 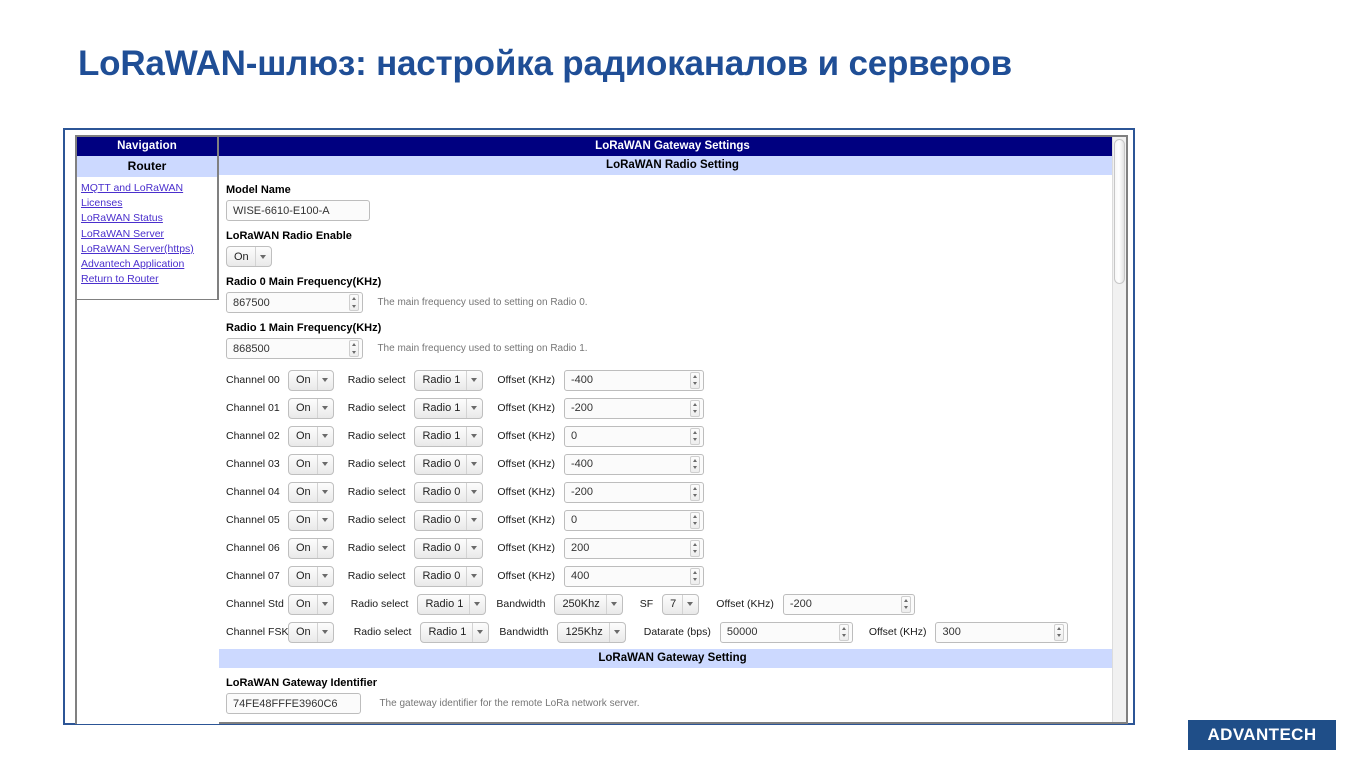 What do you see at coordinates (303, 604) in the screenshot?
I see `channel-std-enable-value: On` at bounding box center [303, 604].